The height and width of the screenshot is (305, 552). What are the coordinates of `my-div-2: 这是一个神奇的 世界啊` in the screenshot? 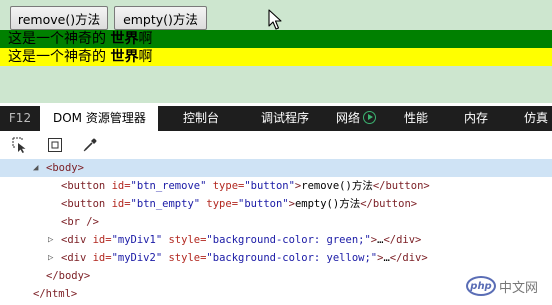 It's located at (276, 57).